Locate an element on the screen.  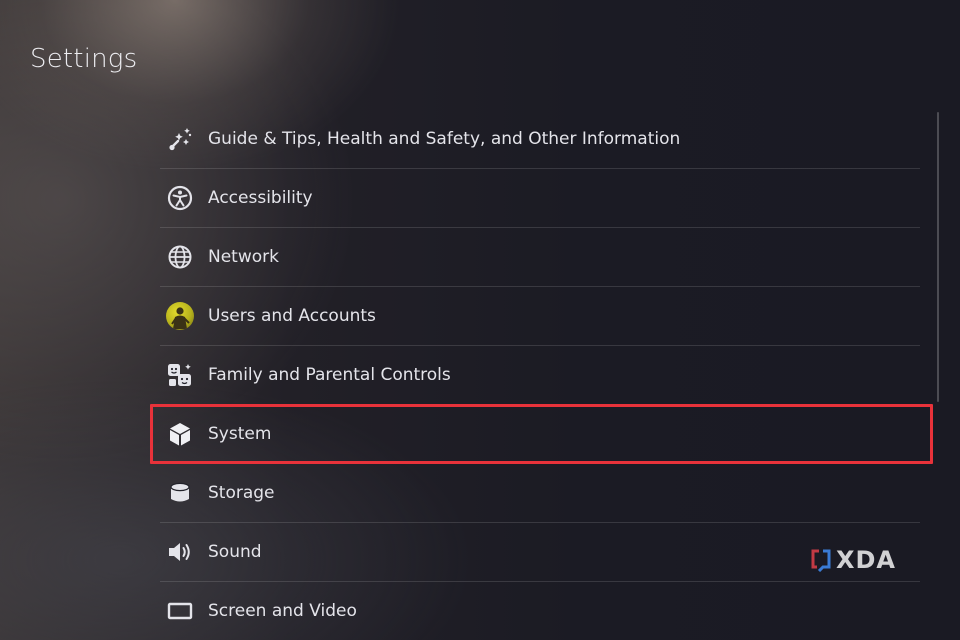
menu-item-network: Network is located at coordinates (540, 257).